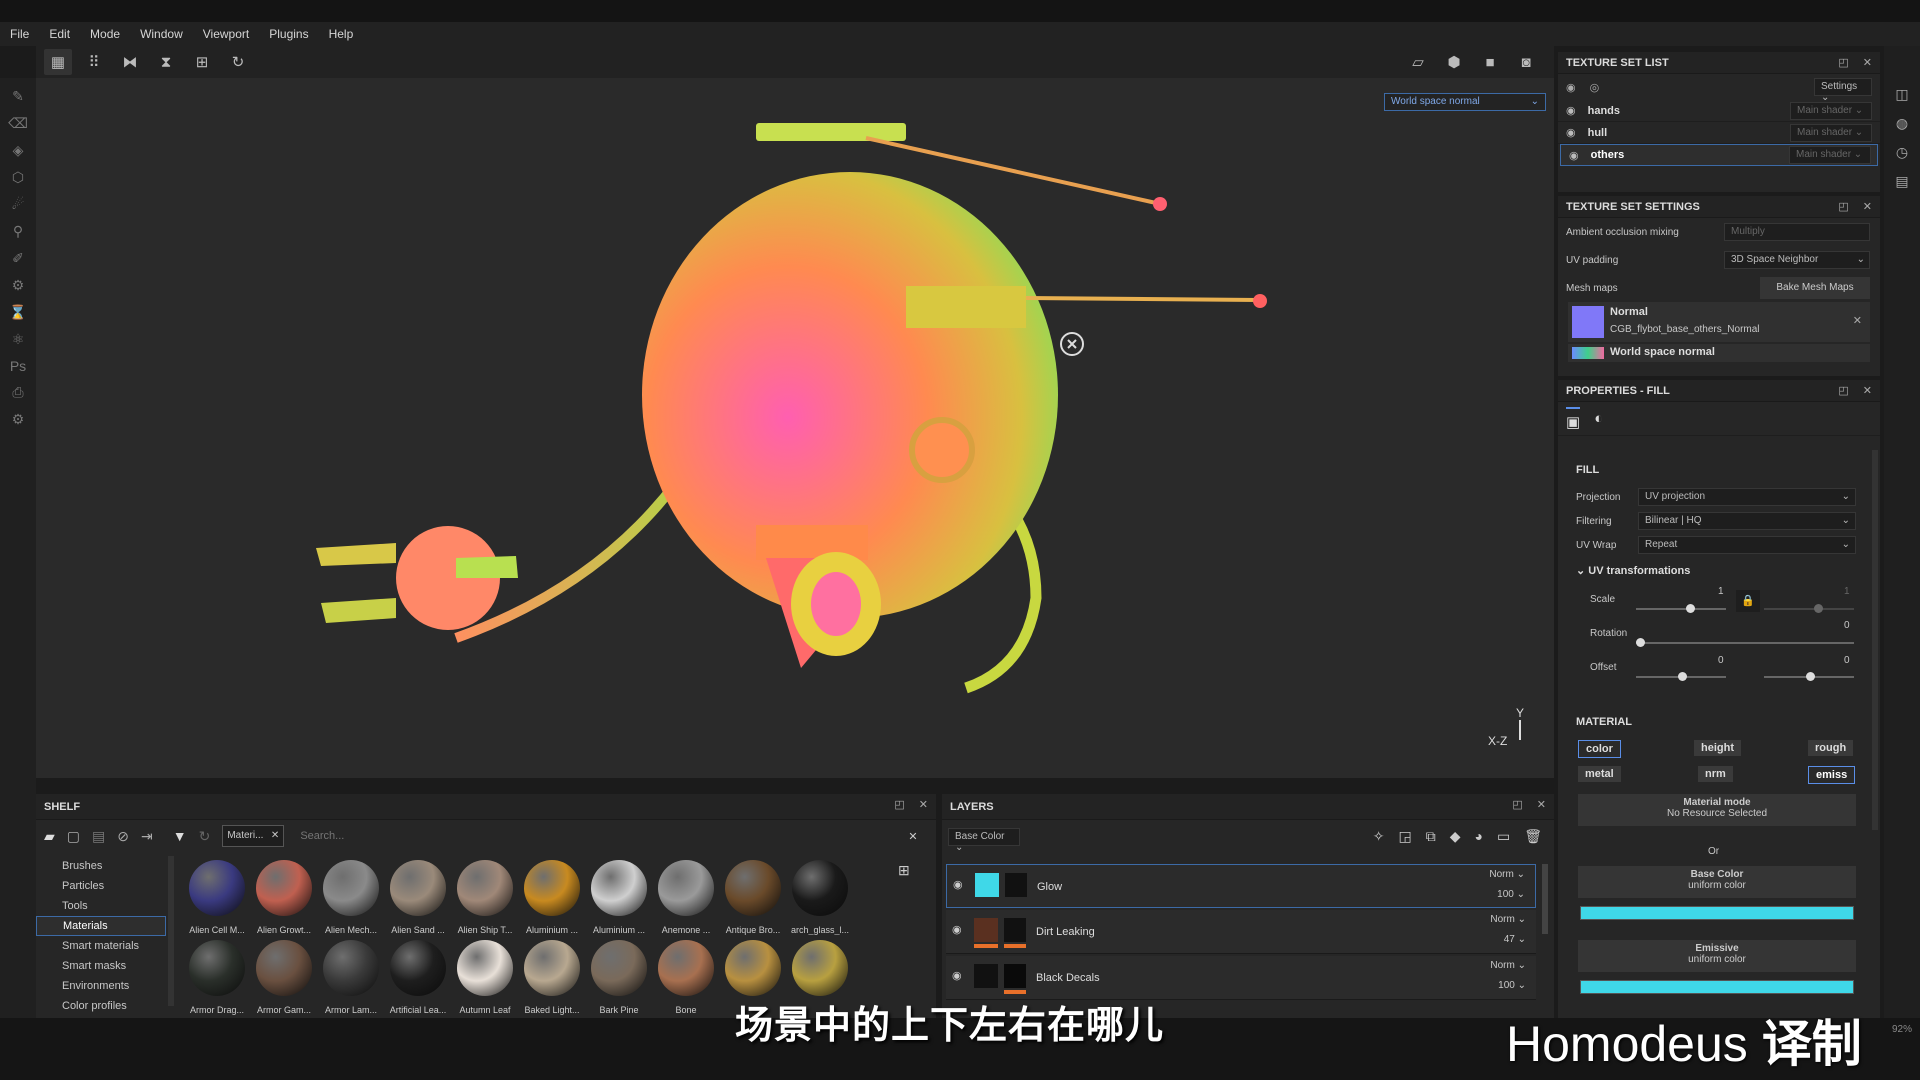 The width and height of the screenshot is (1920, 1080). I want to click on display-settings-icon: ◫, so click(1901, 94).